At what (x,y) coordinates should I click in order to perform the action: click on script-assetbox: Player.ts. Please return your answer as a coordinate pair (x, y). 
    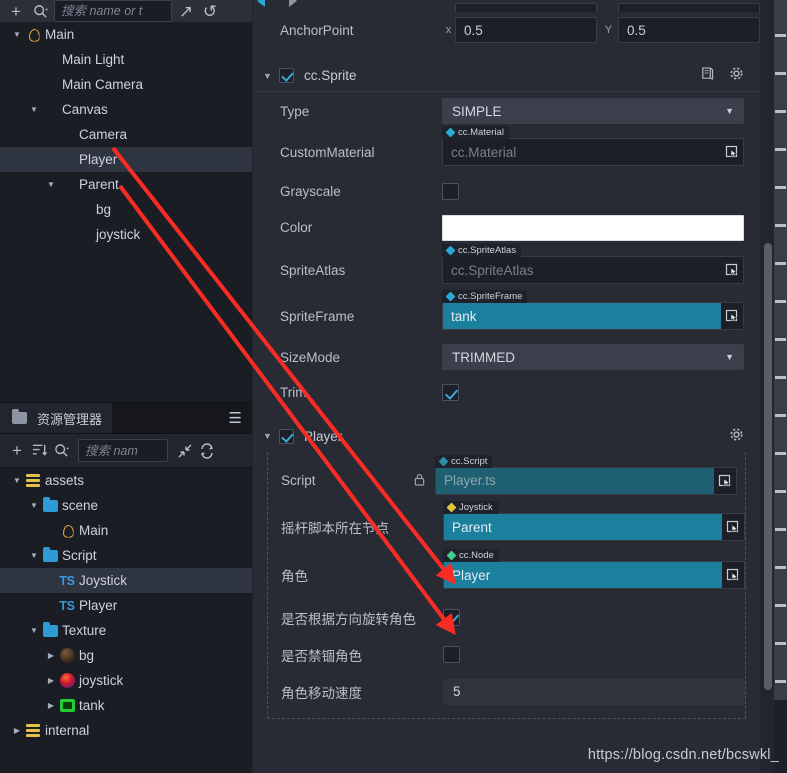
    Looking at the image, I should click on (586, 480).